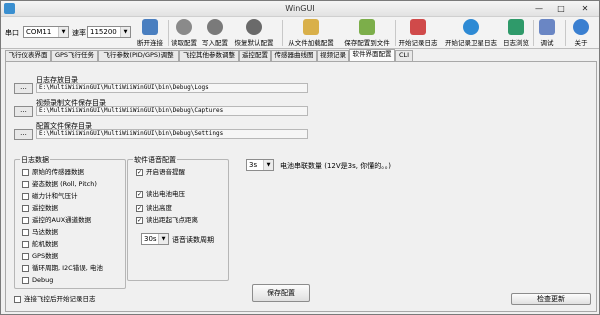 This screenshot has width=600, height=315. Describe the element at coordinates (193, 240) in the screenshot. I see `voice-interval-label: 语音读数周期` at that location.